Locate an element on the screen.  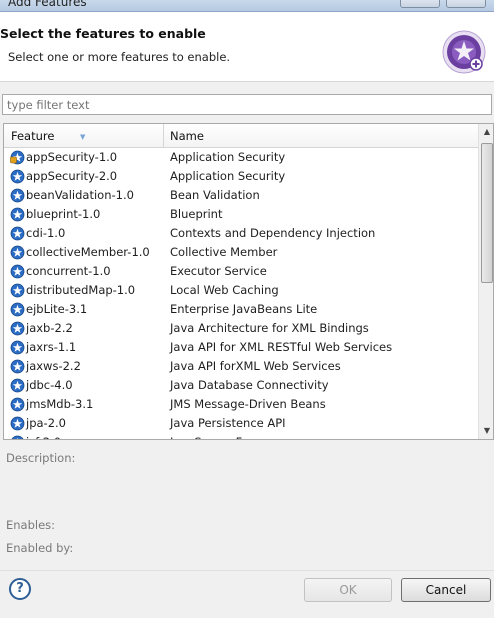
feature-cell: jaxb-2.2 is located at coordinates (84, 328).